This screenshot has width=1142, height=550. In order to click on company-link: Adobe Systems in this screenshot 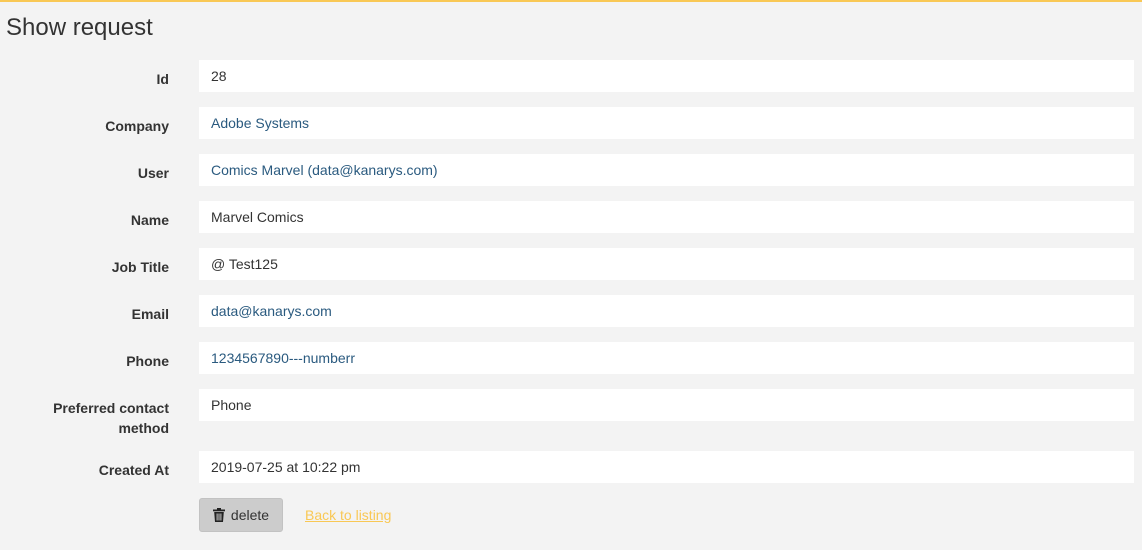, I will do `click(666, 123)`.